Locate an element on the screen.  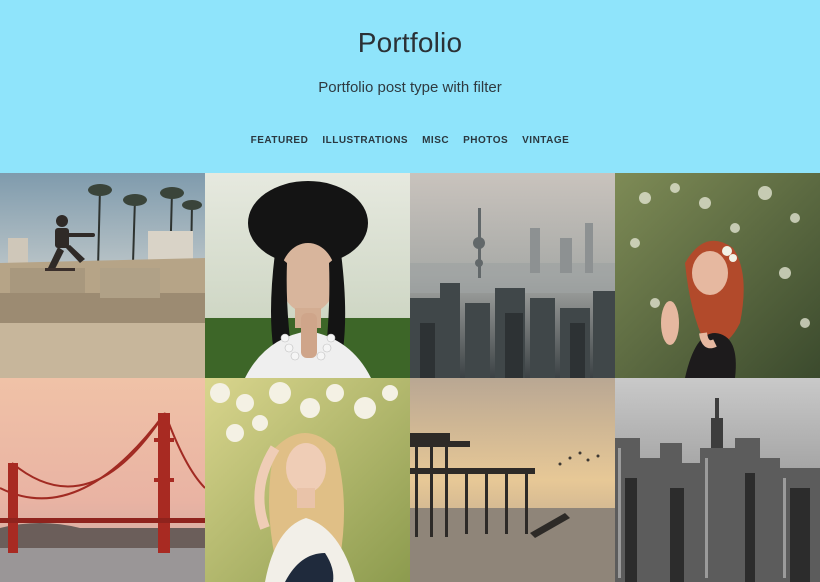
city-fog-photo is located at coordinates (512, 275).